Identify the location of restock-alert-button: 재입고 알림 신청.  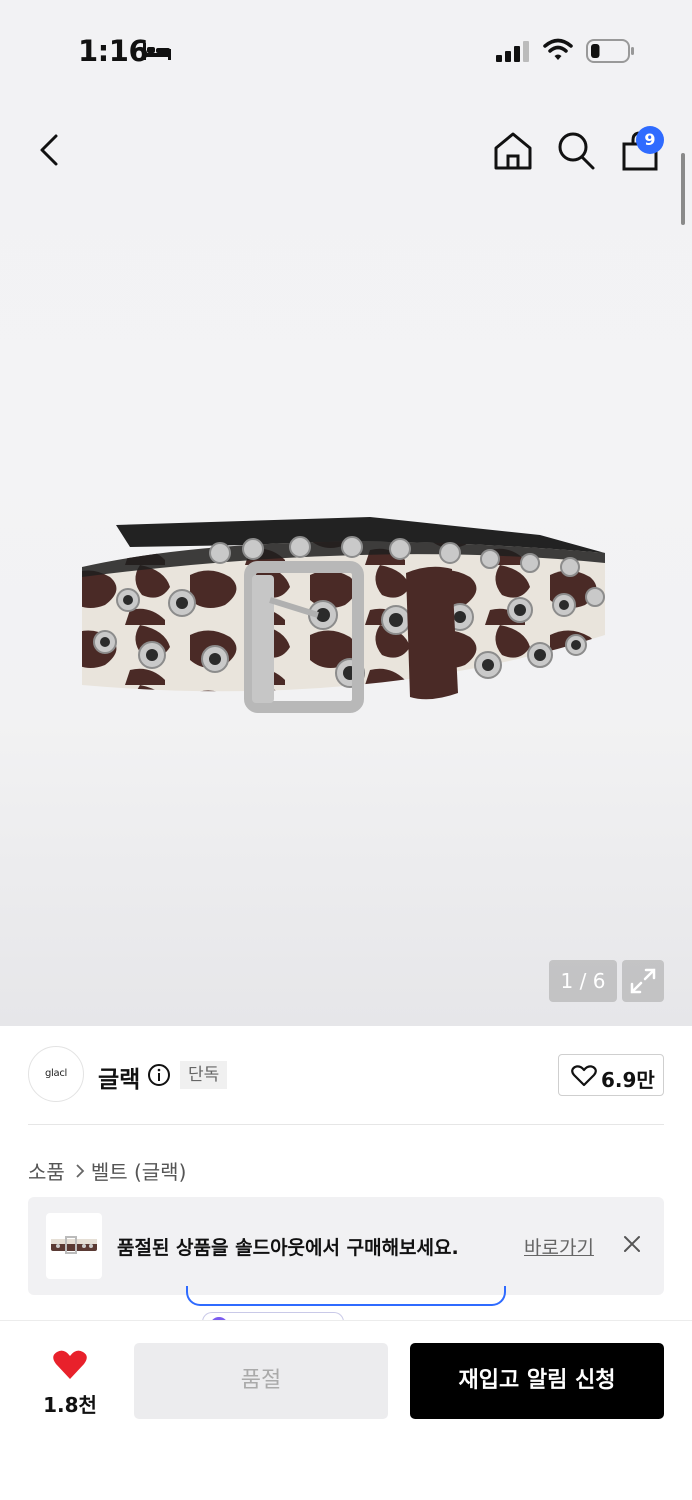
(537, 1381).